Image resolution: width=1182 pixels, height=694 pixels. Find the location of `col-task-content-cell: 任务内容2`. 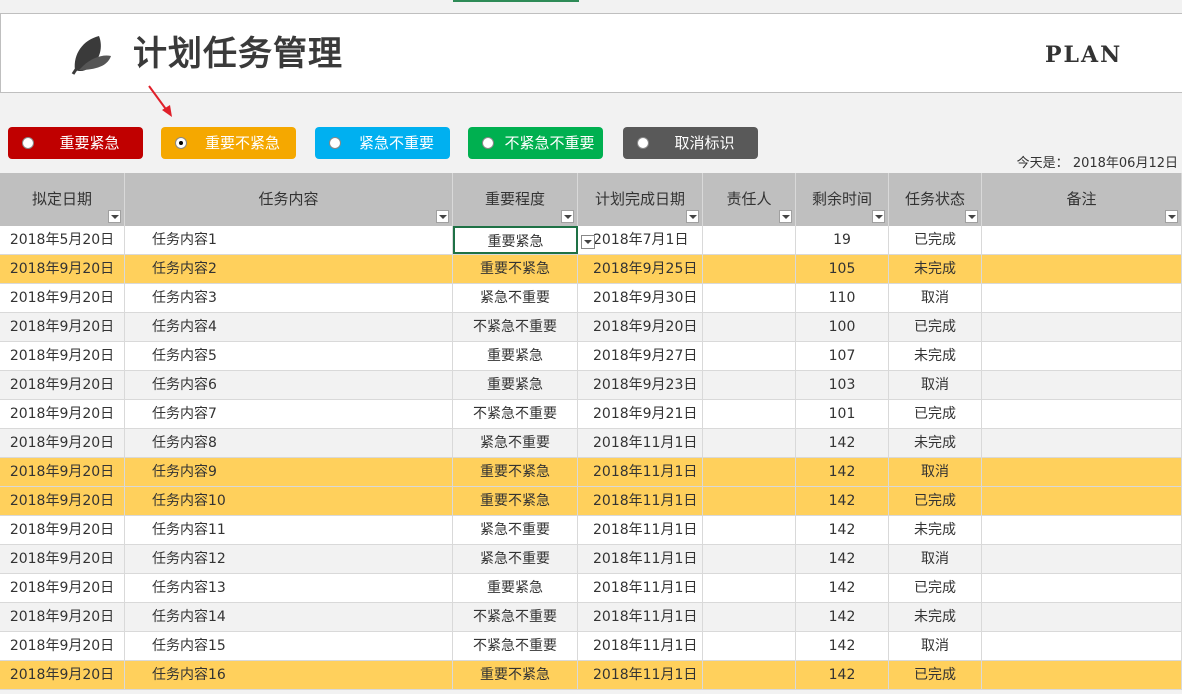

col-task-content-cell: 任务内容2 is located at coordinates (289, 269).